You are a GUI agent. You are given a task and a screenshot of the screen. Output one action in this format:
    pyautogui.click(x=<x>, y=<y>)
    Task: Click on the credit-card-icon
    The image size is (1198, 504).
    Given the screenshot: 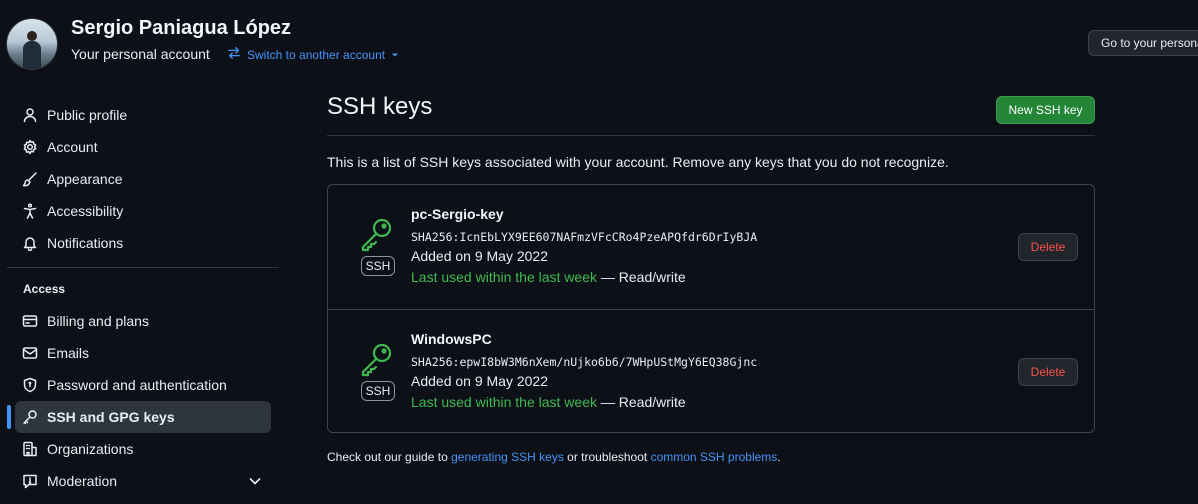 What is the action you would take?
    pyautogui.click(x=30, y=321)
    